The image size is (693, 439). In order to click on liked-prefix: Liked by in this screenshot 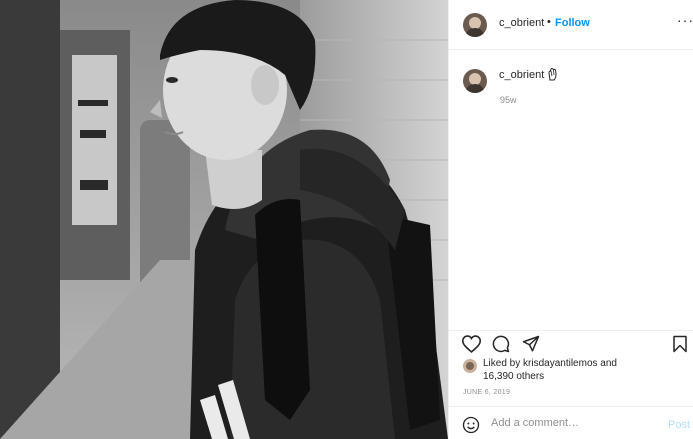, I will do `click(503, 363)`.